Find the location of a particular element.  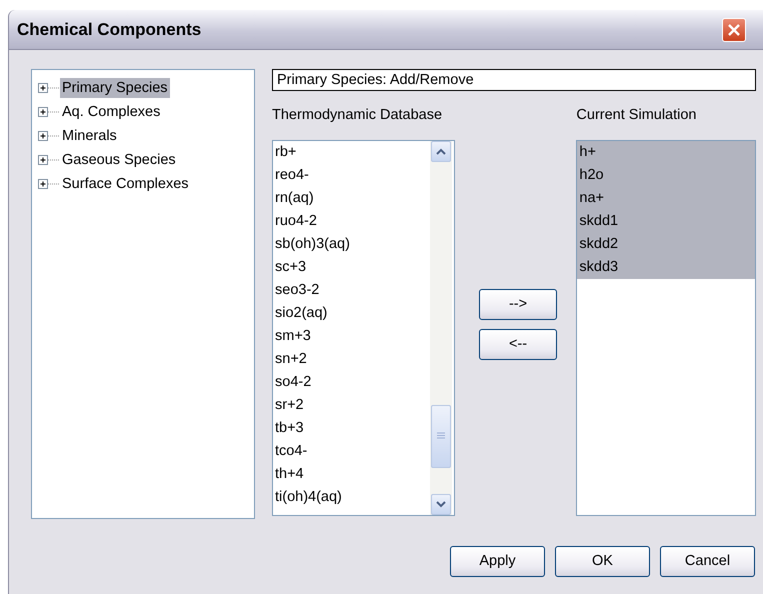

dialog-button: Cancel is located at coordinates (707, 561).